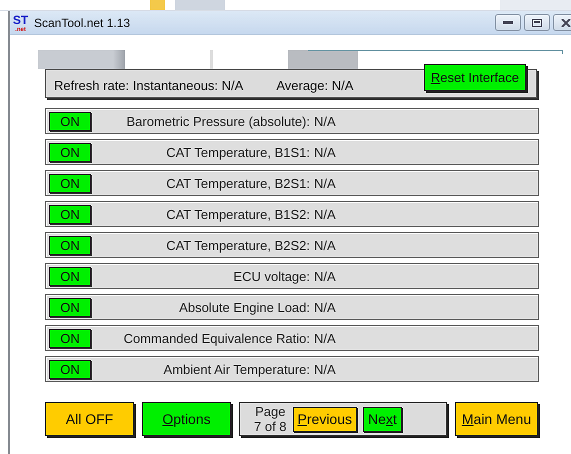  I want to click on window-title: ScanTool.net 1.13, so click(83, 23).